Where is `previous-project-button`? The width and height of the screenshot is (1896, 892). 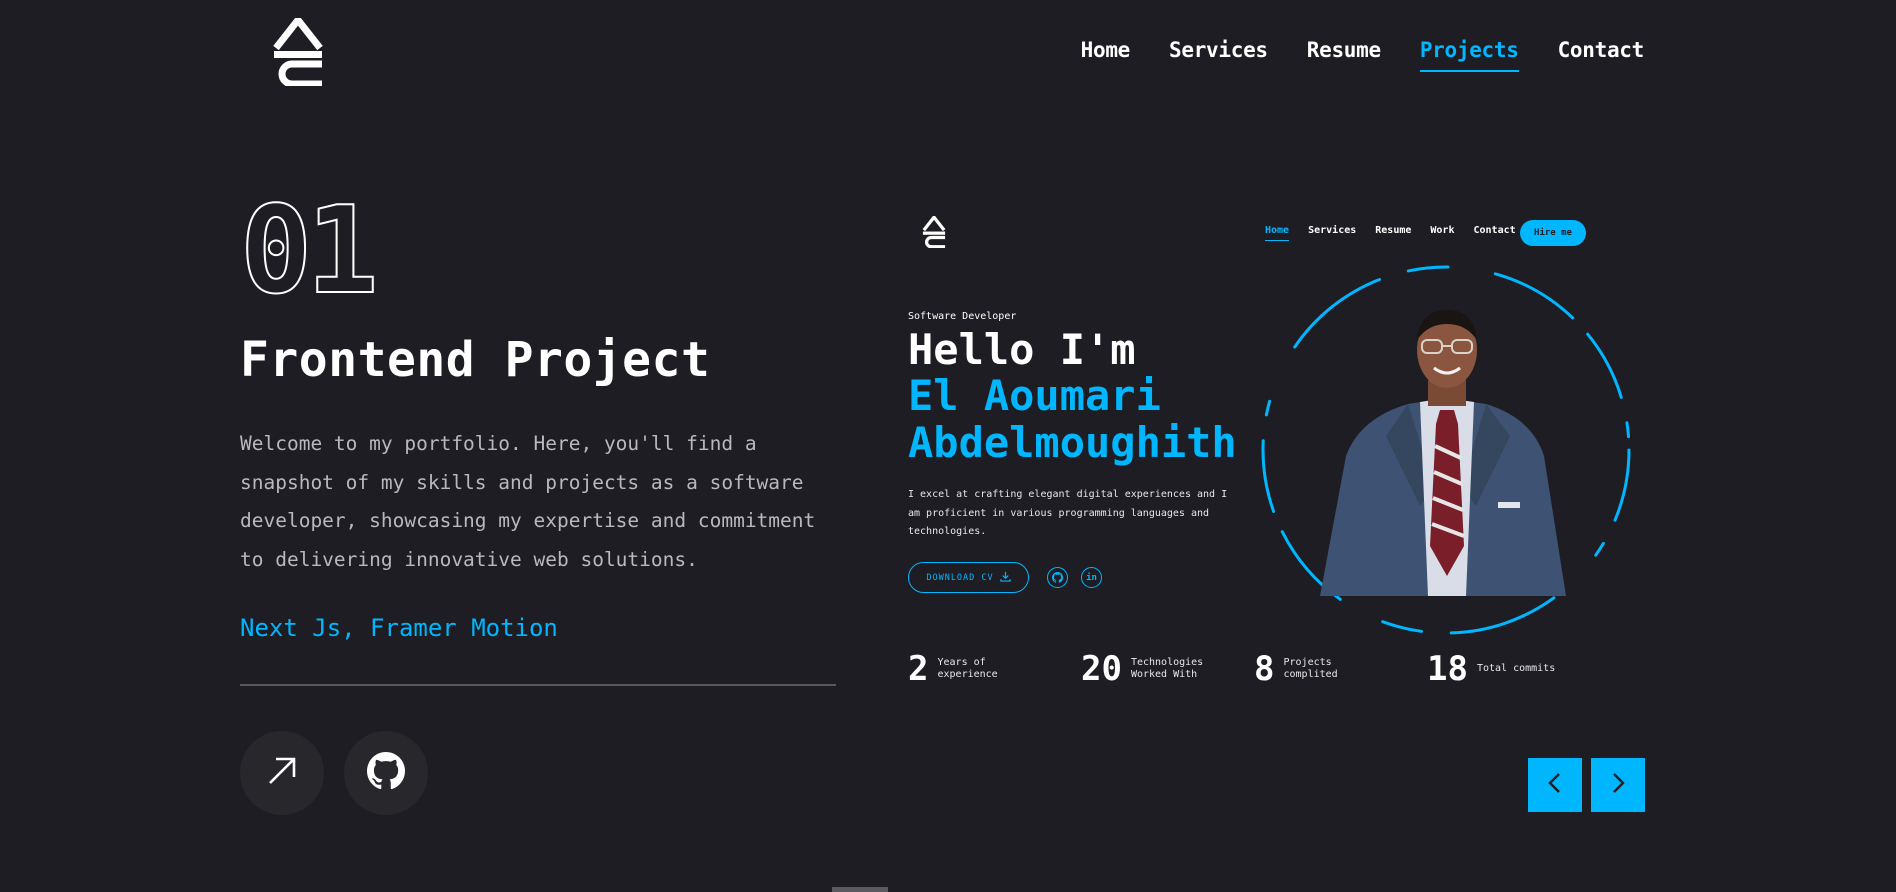
previous-project-button is located at coordinates (1555, 785).